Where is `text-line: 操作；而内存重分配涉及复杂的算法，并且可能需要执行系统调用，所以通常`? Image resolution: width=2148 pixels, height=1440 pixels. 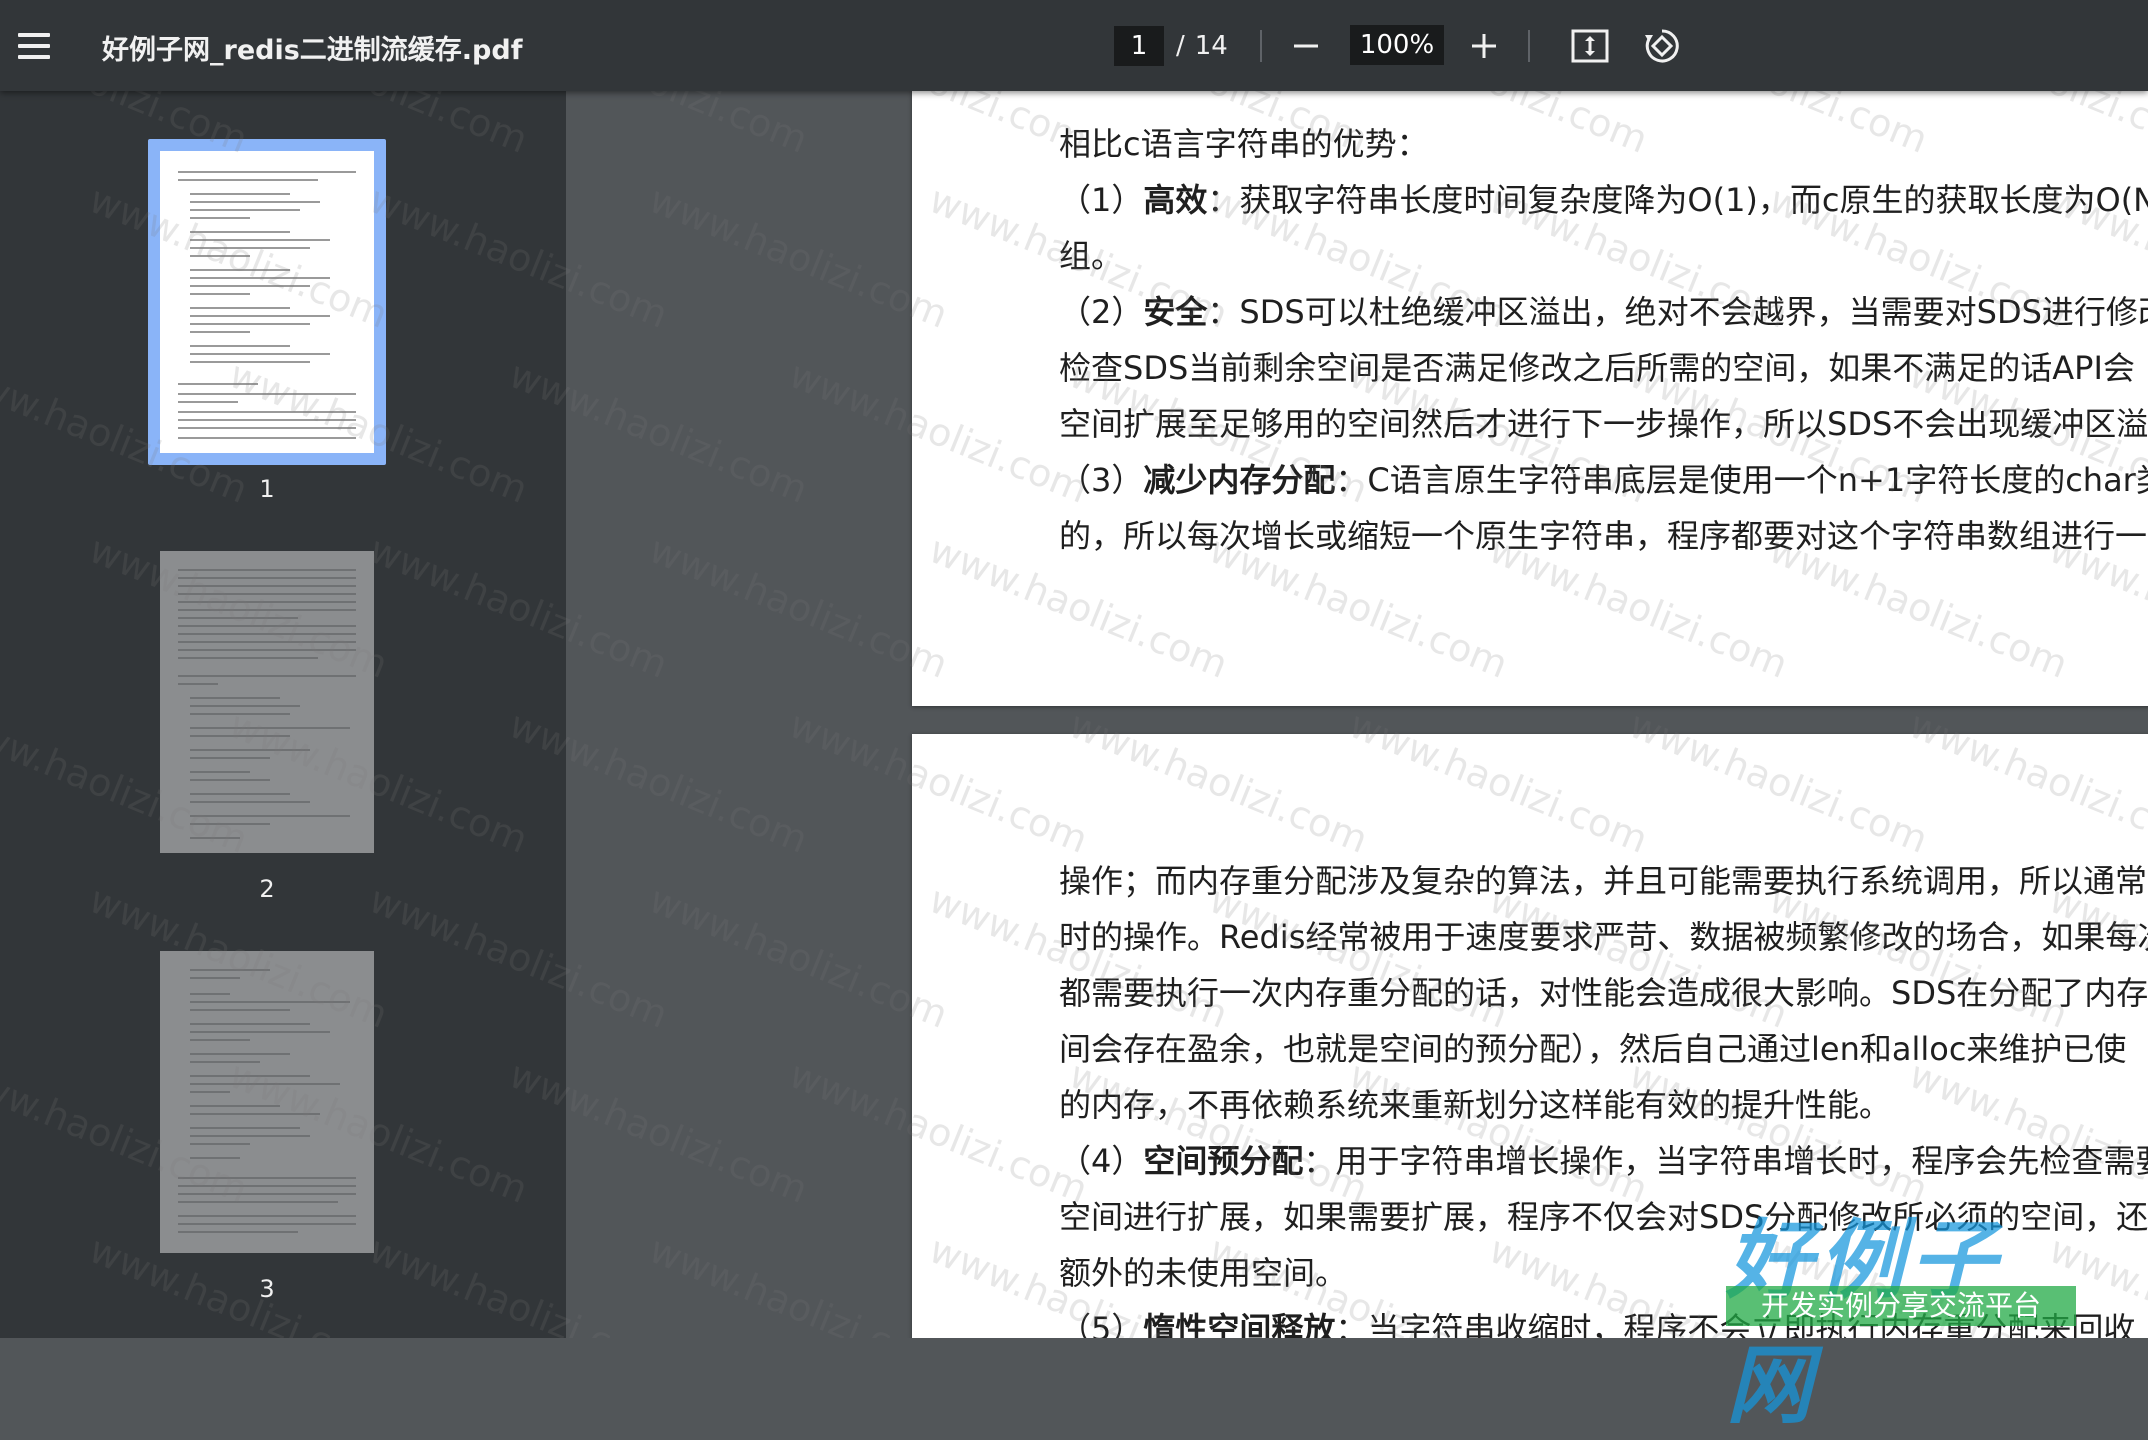 text-line: 操作；而内存重分配涉及复杂的算法，并且可能需要执行系统调用，所以通常 is located at coordinates (1603, 879).